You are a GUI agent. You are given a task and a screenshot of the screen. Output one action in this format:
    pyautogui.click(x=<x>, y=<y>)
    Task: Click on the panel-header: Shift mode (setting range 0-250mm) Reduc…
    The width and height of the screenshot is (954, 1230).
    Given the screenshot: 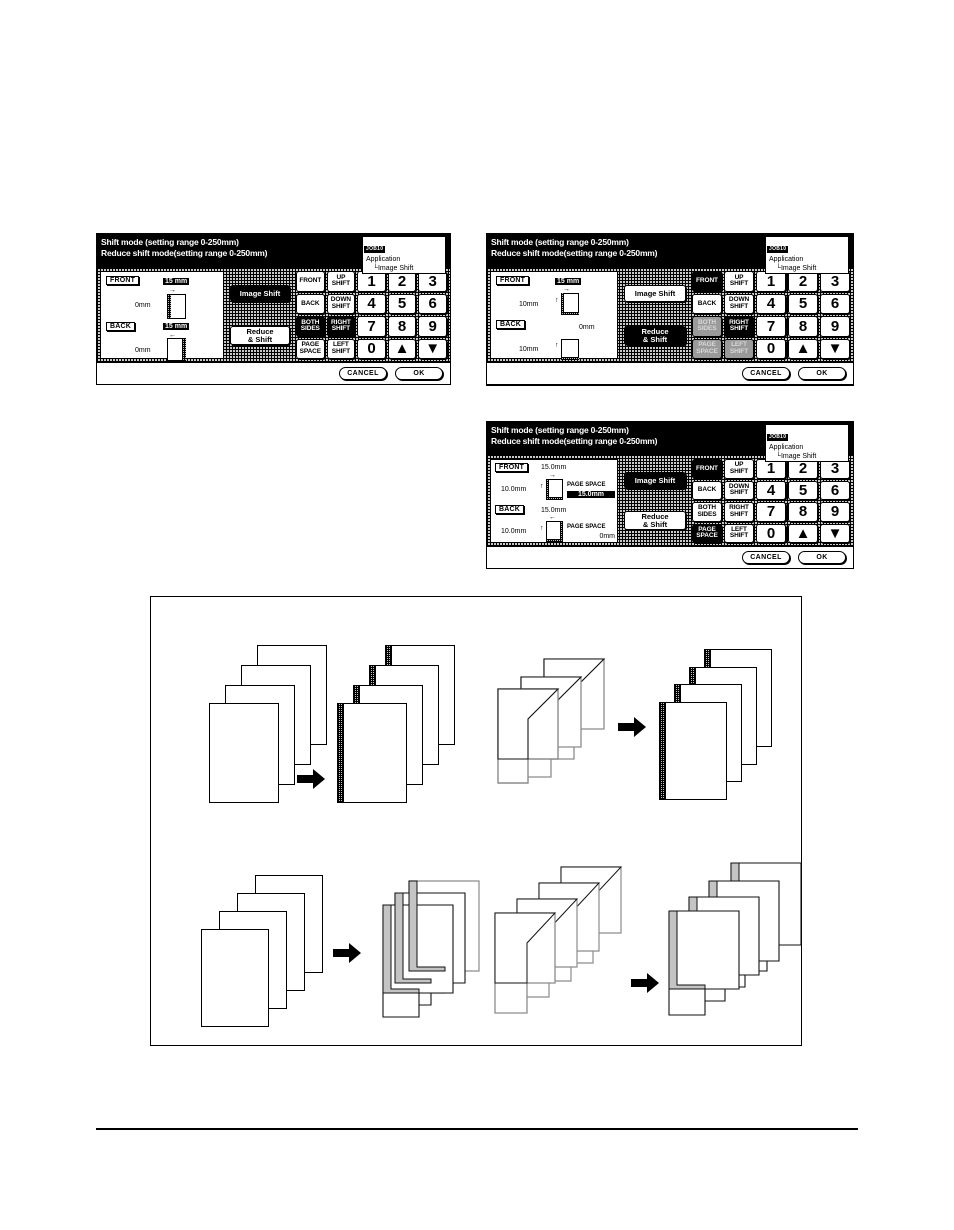 What is the action you would take?
    pyautogui.click(x=670, y=442)
    